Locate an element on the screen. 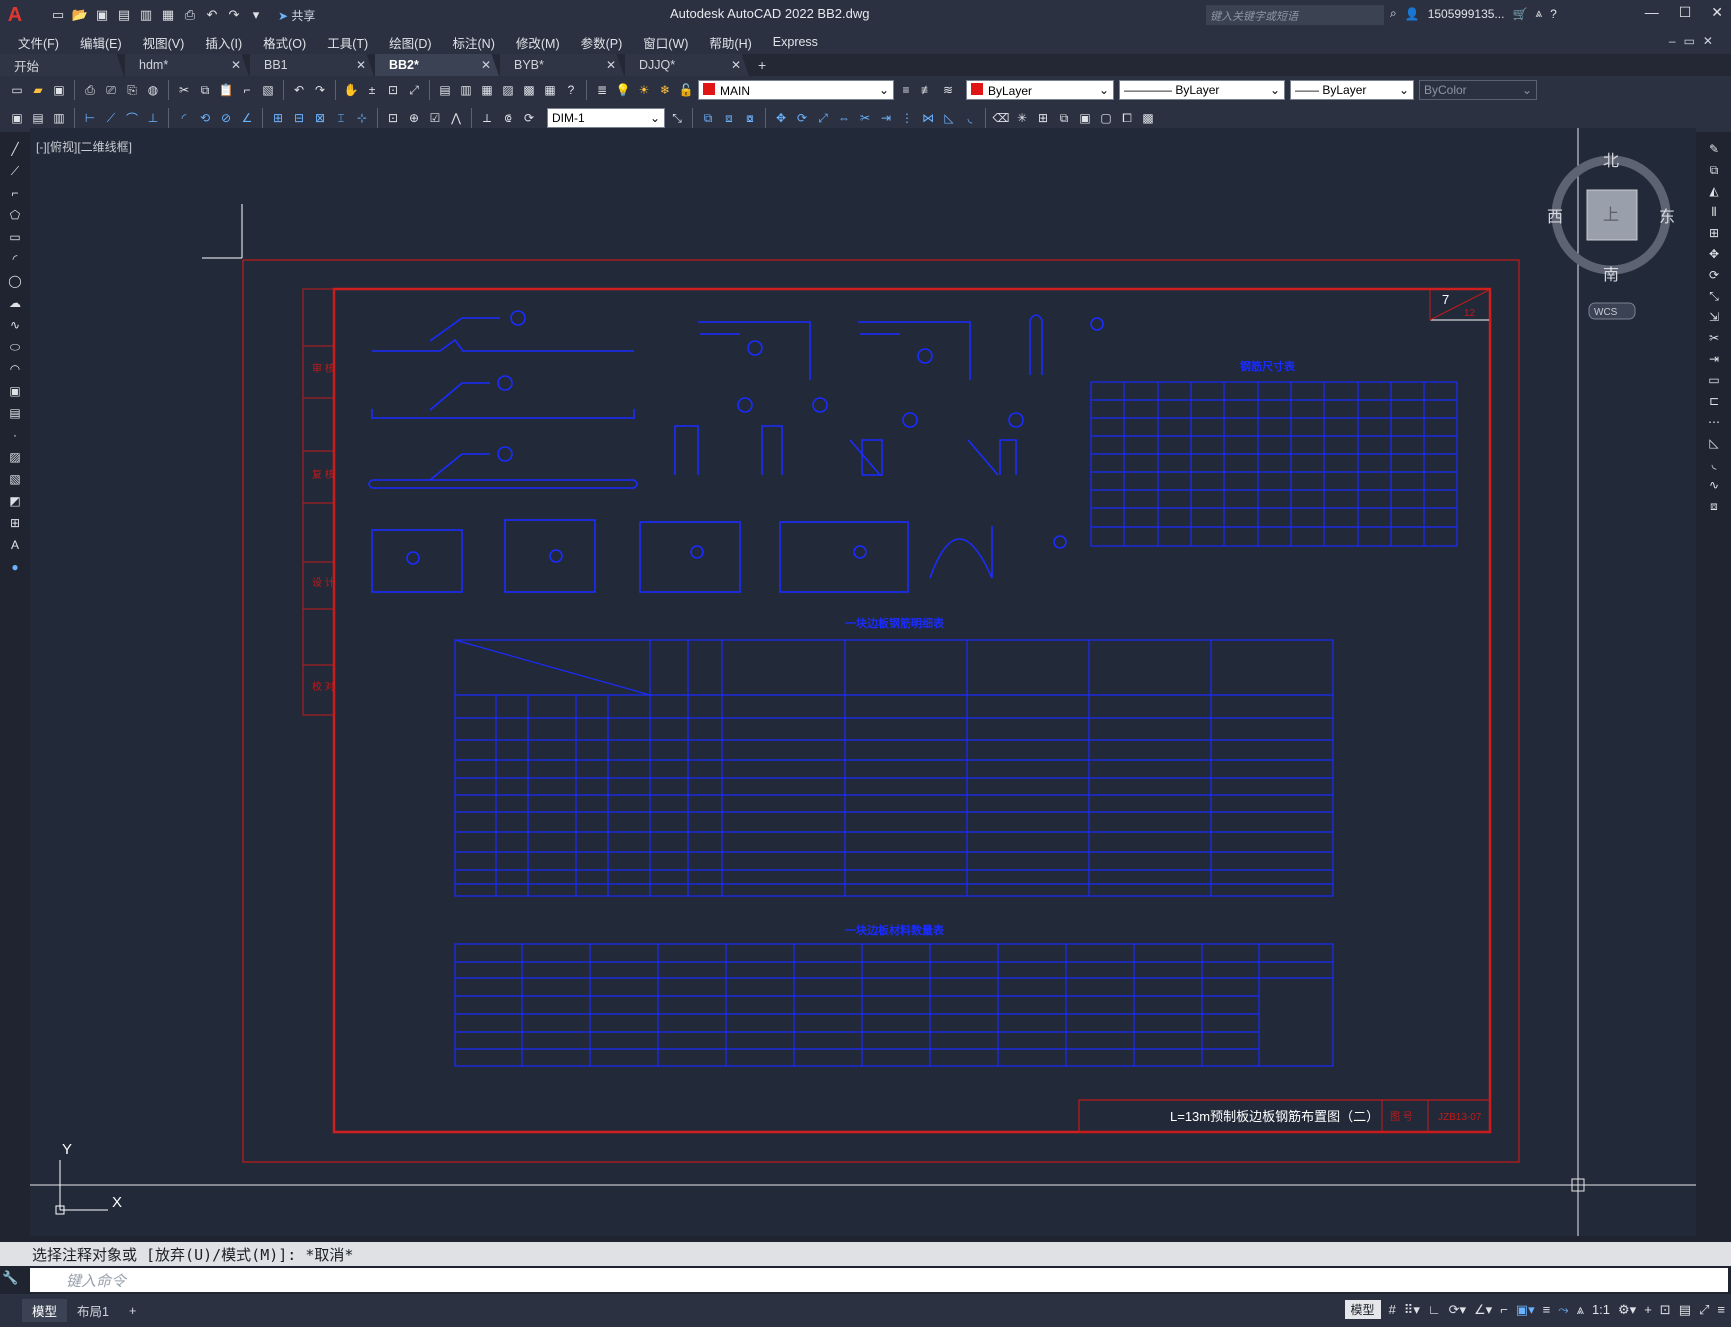 The width and height of the screenshot is (1731, 1327). layer-dropdown: MAIN ⌄ is located at coordinates (796, 90).